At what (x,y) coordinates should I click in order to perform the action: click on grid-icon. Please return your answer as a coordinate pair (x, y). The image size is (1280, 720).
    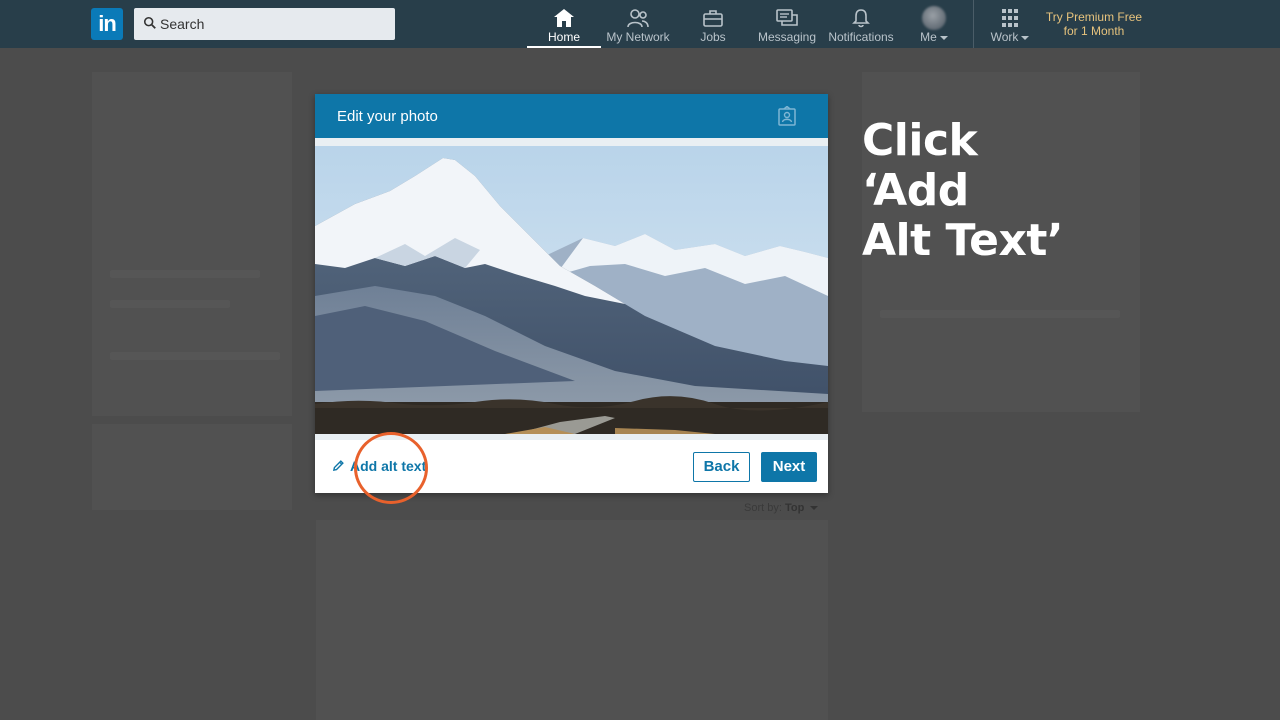
    Looking at the image, I should click on (1010, 18).